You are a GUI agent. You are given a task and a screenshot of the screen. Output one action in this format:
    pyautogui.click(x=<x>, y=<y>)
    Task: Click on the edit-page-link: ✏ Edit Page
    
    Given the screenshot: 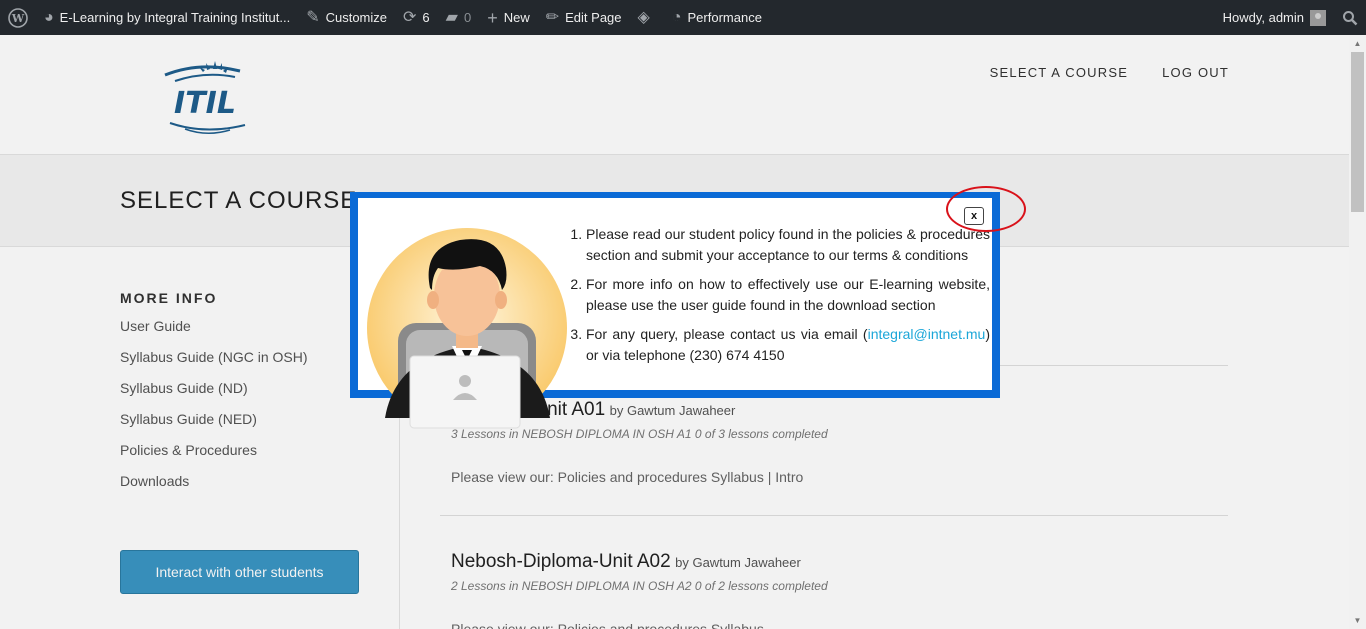 What is the action you would take?
    pyautogui.click(x=584, y=17)
    